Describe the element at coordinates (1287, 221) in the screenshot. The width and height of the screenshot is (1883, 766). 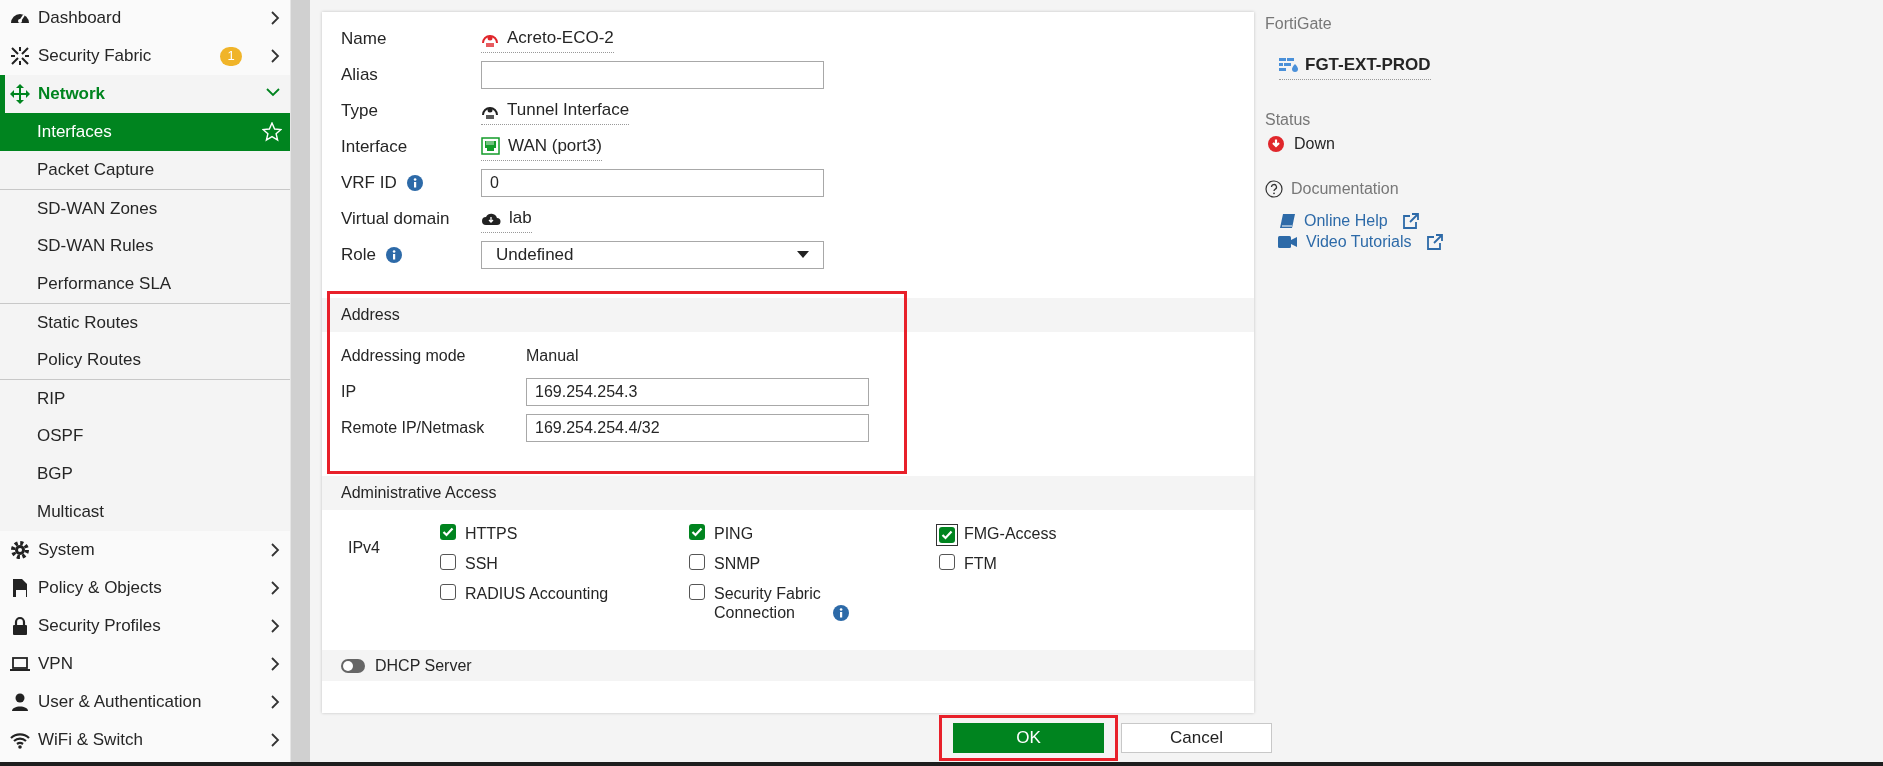
I see `book-icon` at that location.